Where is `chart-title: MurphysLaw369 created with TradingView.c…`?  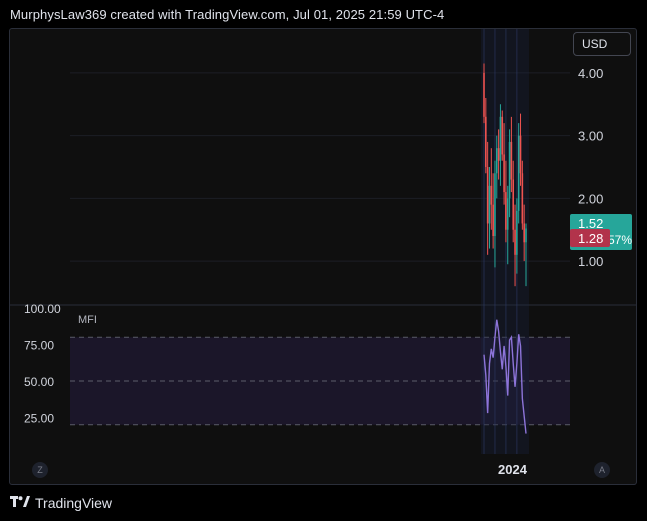
chart-title: MurphysLaw369 created with TradingView.c… is located at coordinates (227, 14).